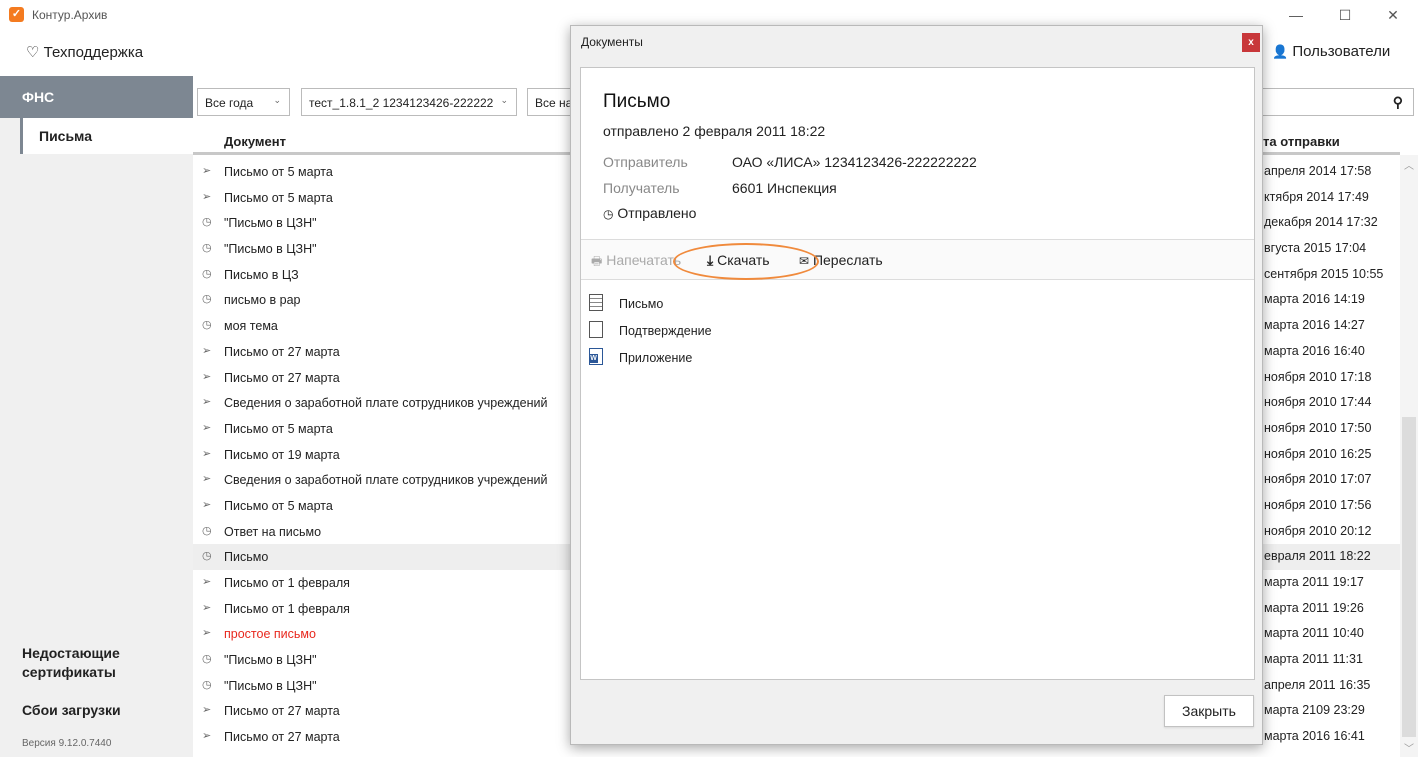  I want to click on window-close-button: ✕, so click(1393, 15).